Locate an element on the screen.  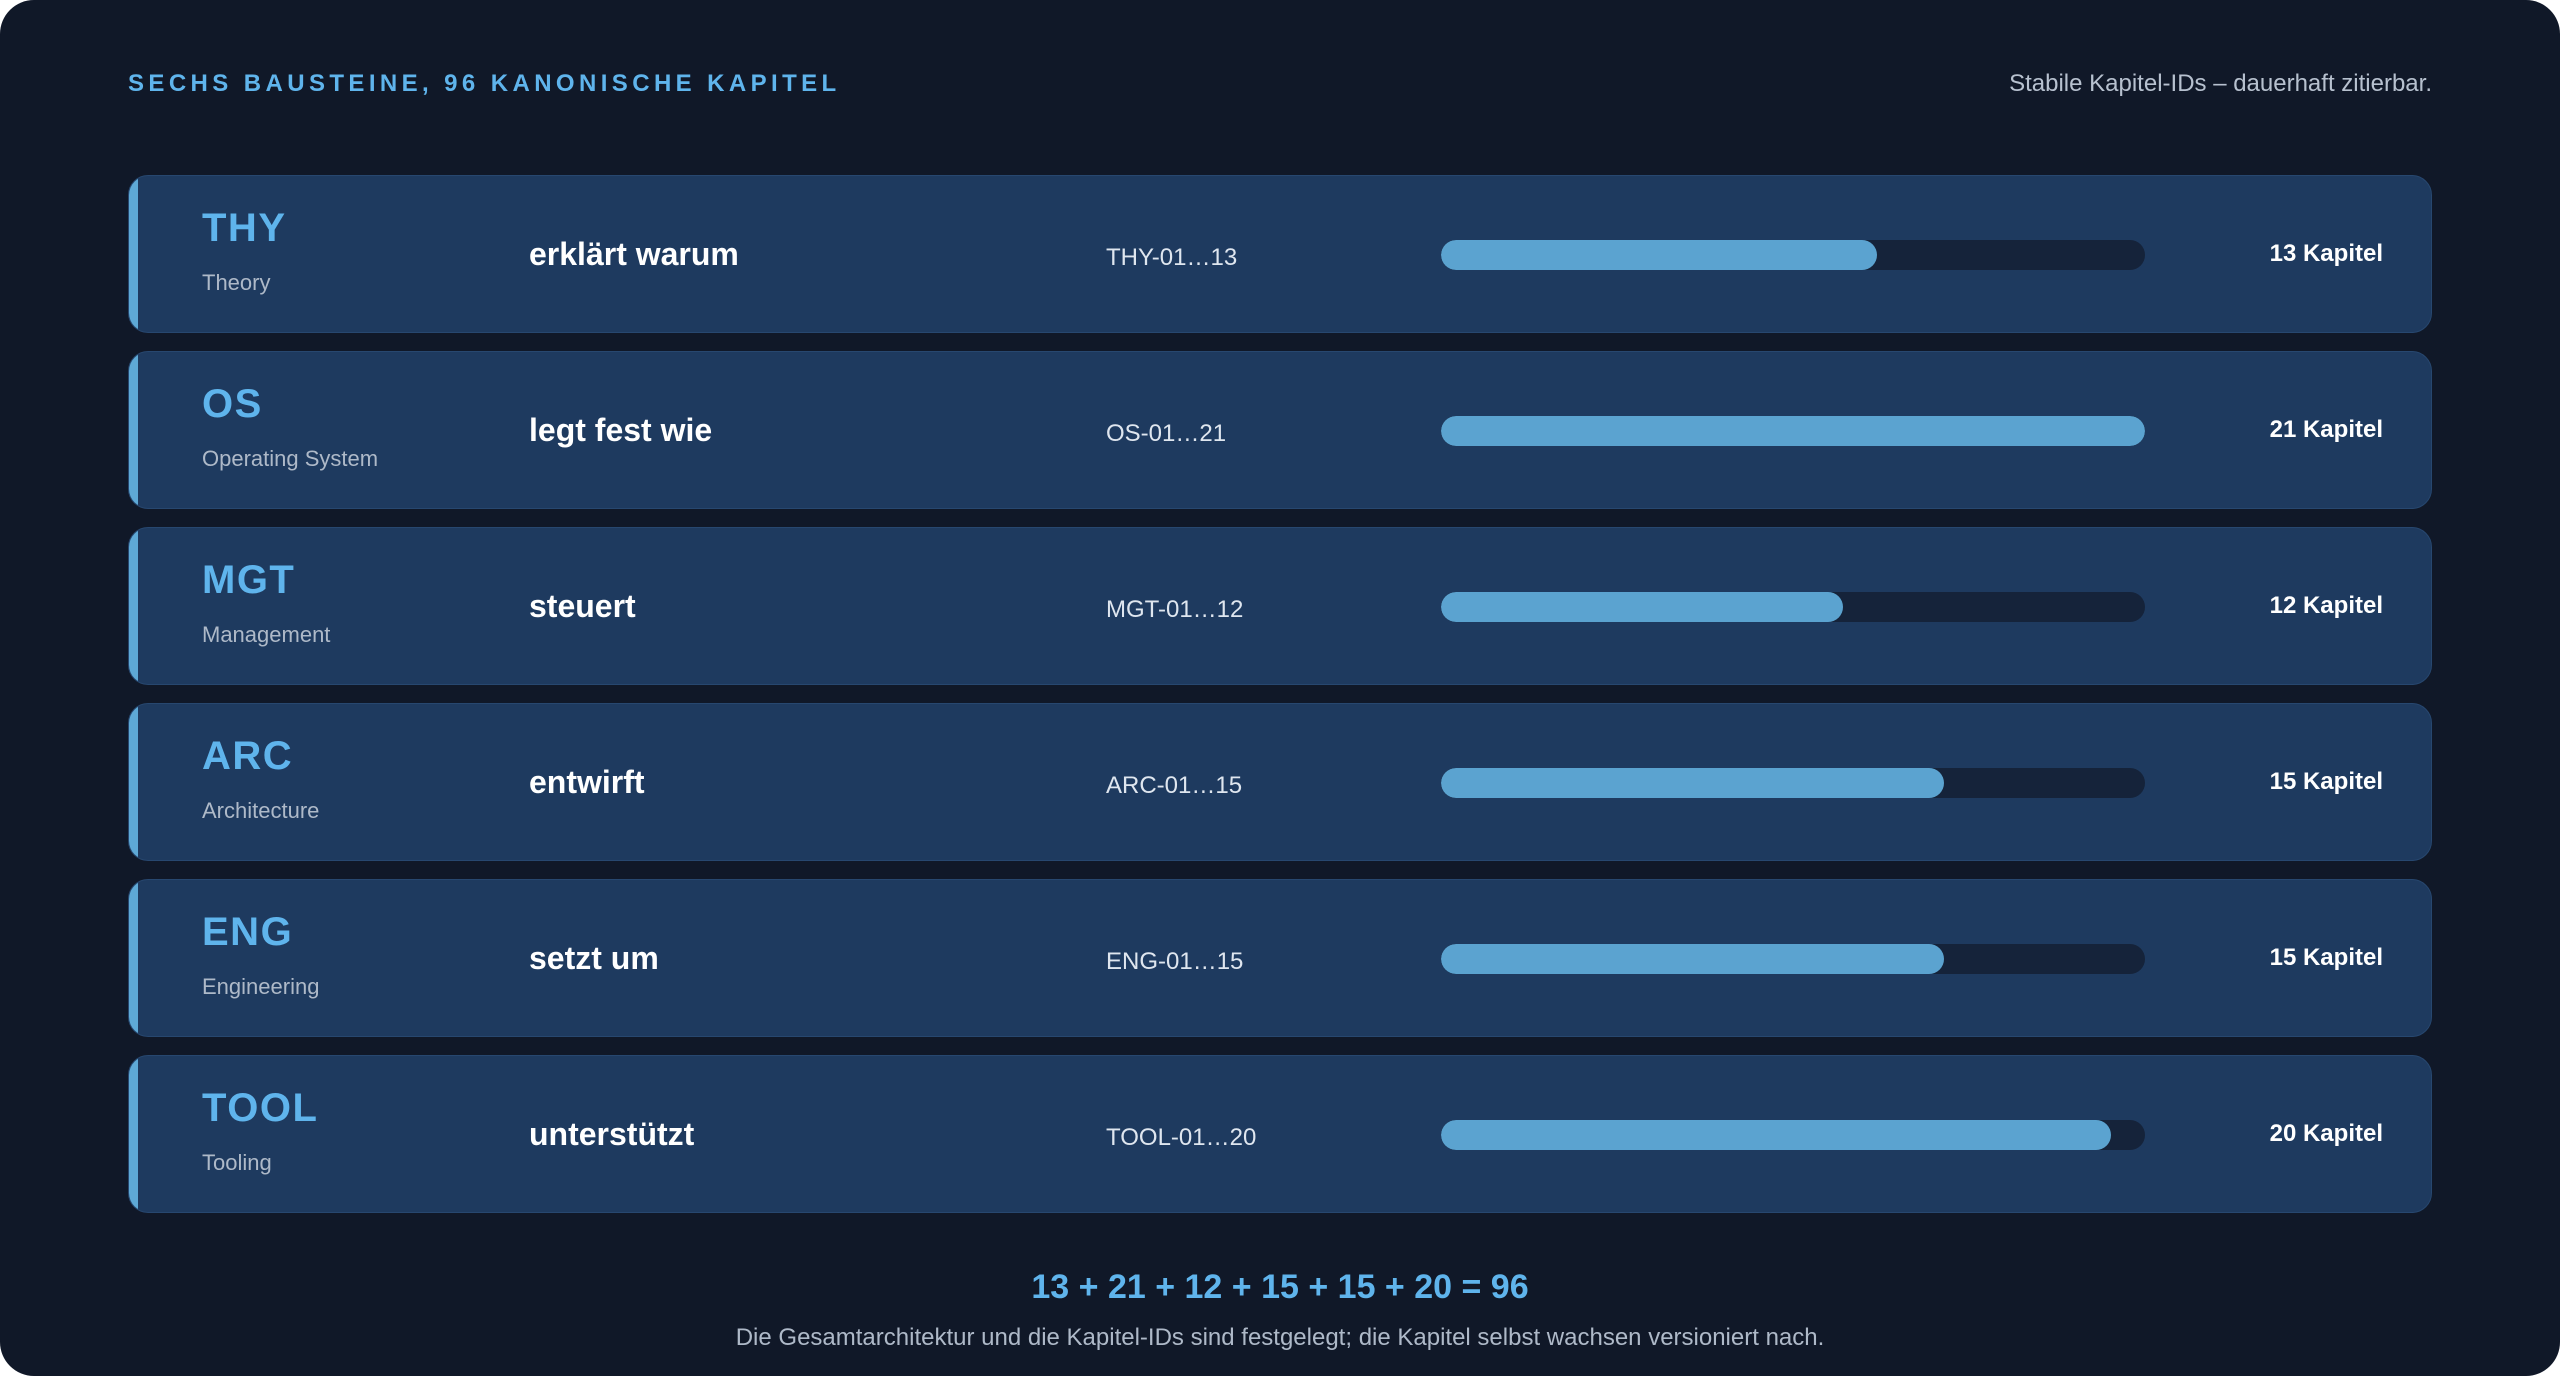
chapter-count: 21 Kapitel is located at coordinates (2326, 429).